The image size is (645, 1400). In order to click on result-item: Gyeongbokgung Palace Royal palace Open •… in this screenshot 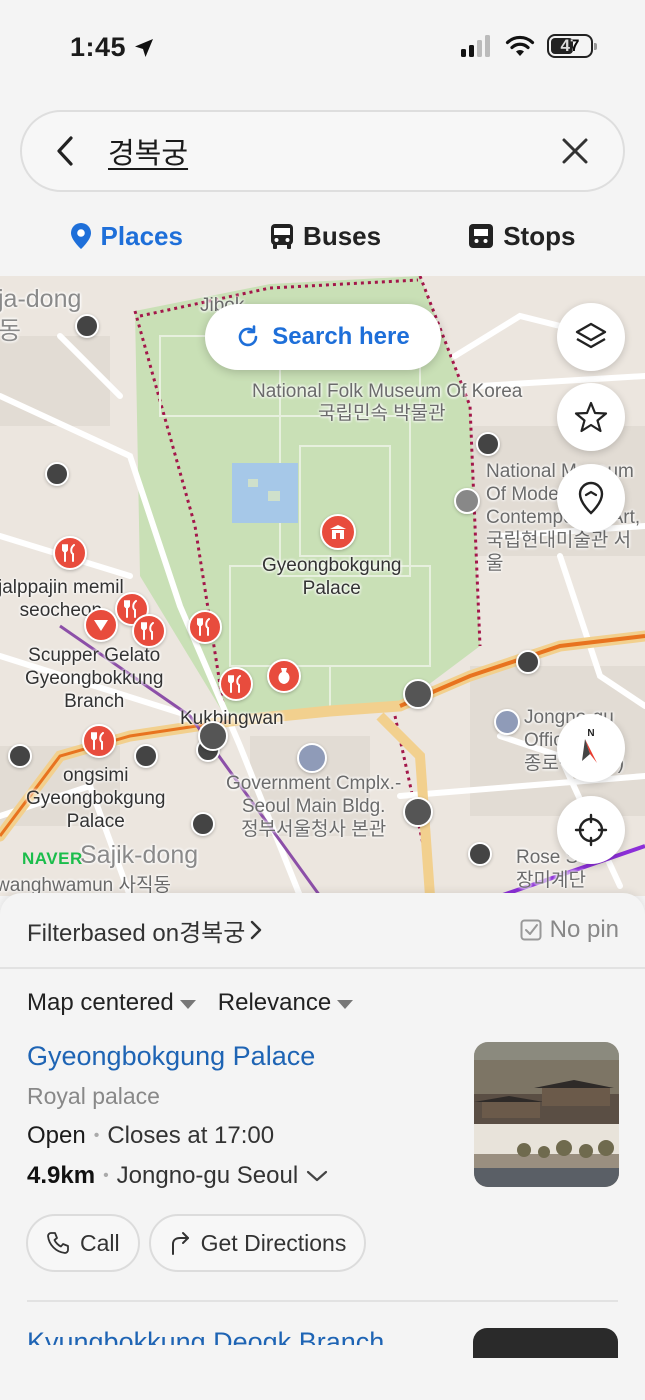, I will do `click(323, 1115)`.